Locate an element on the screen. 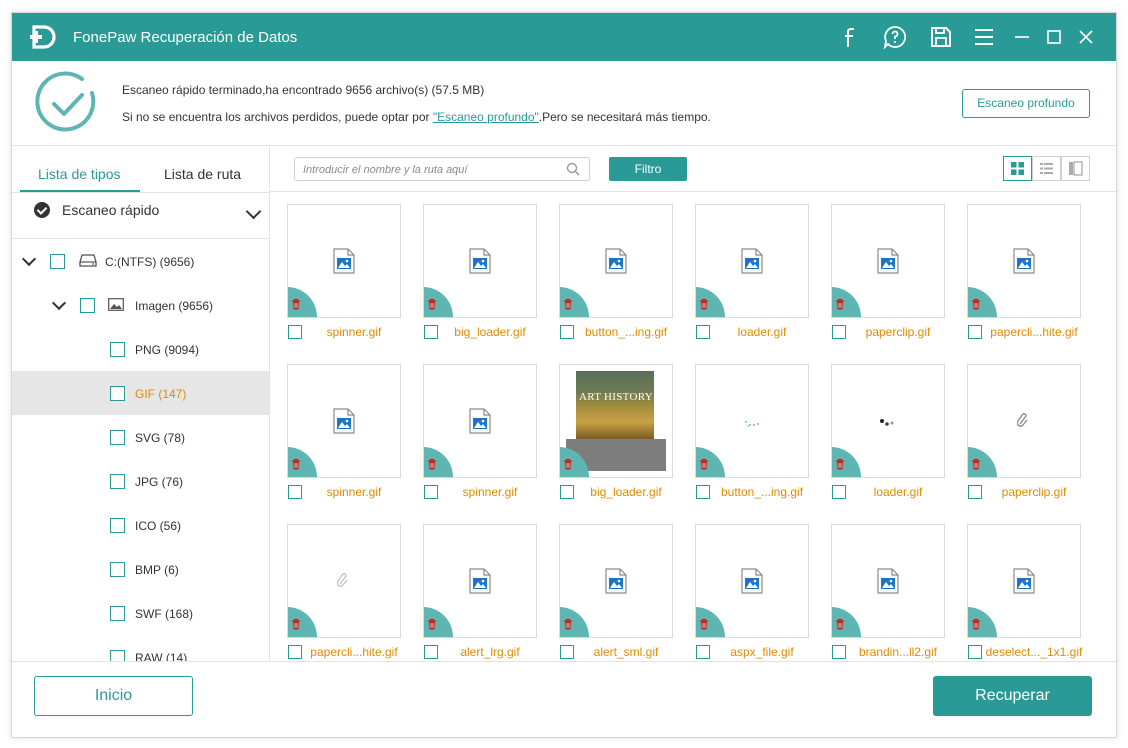 The width and height of the screenshot is (1128, 748). maximize-icon is located at coordinates (1054, 37).